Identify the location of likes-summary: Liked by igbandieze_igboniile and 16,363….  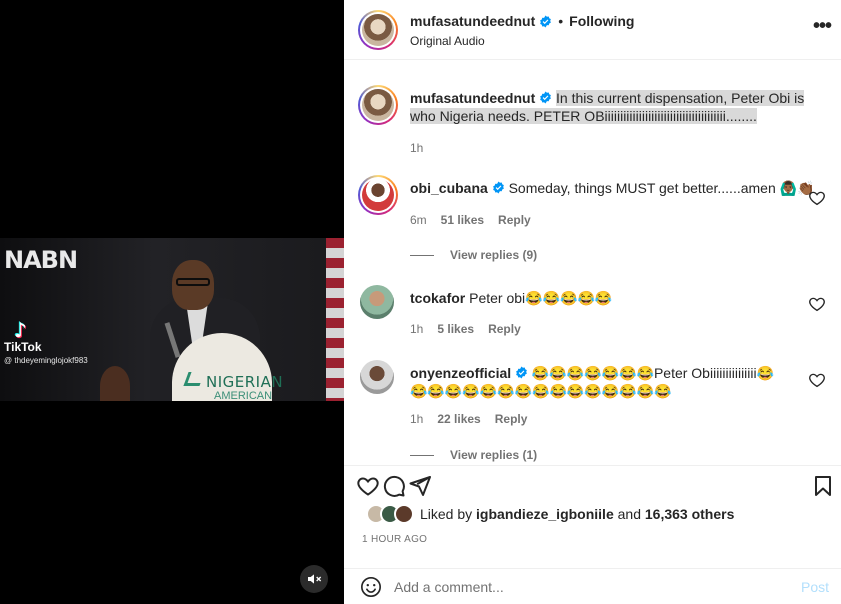
(550, 514).